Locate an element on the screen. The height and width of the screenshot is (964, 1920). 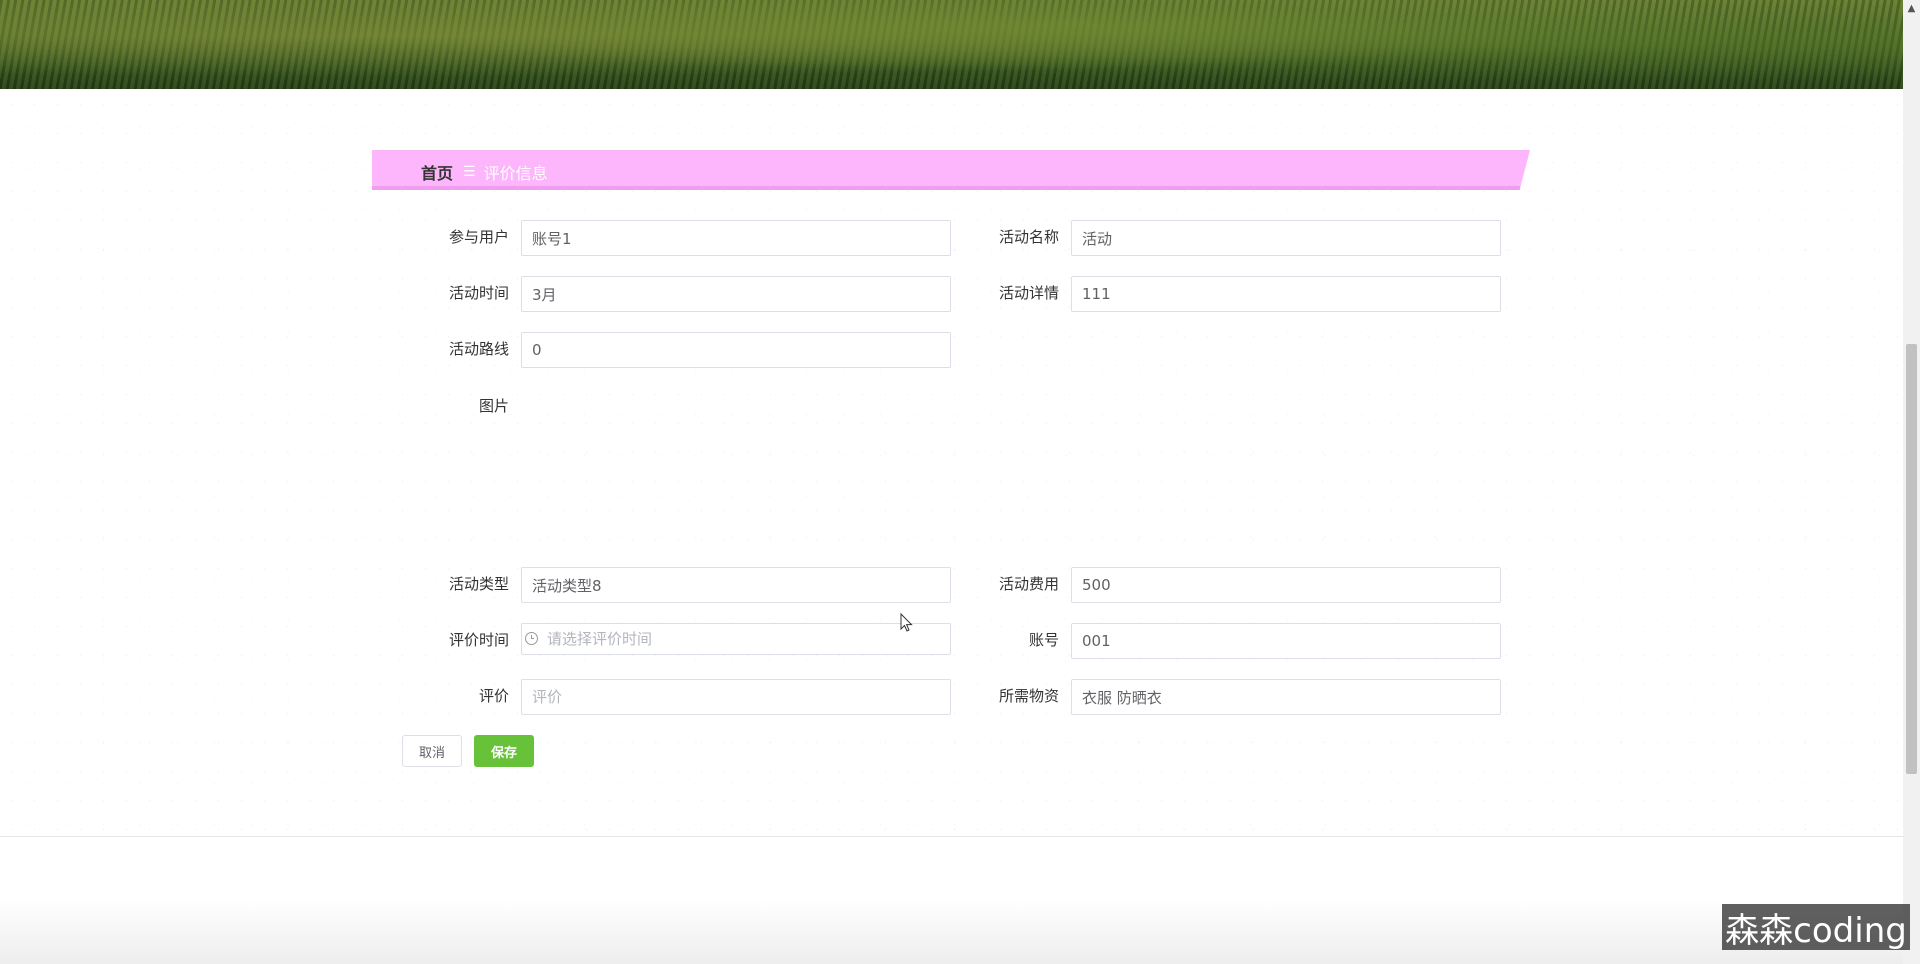
participant-user-label: 参与用户 is located at coordinates (478, 237).